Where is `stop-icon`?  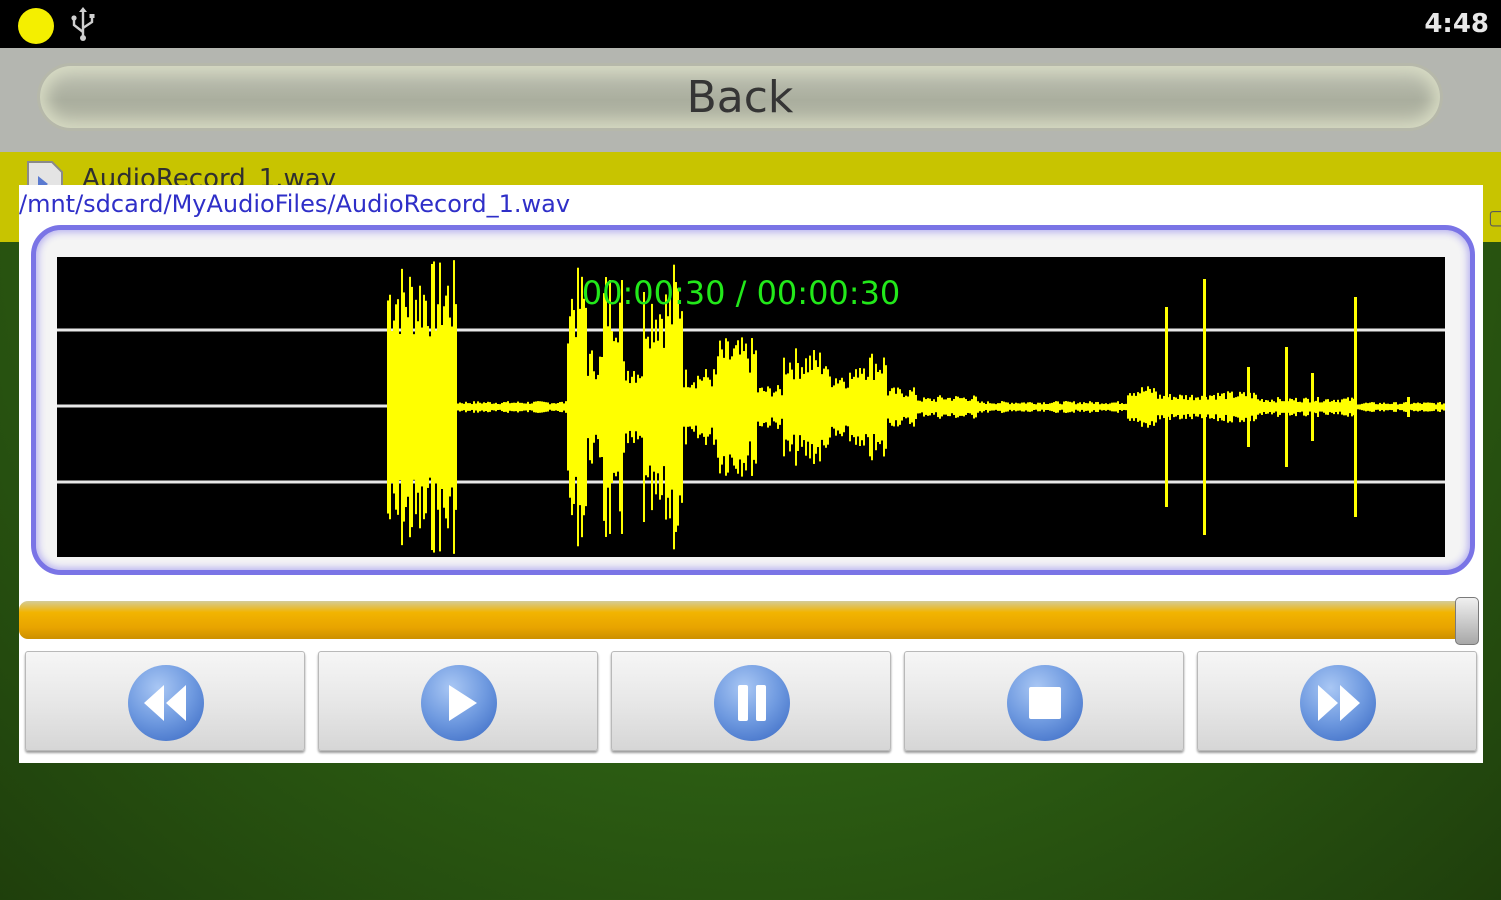 stop-icon is located at coordinates (1045, 703).